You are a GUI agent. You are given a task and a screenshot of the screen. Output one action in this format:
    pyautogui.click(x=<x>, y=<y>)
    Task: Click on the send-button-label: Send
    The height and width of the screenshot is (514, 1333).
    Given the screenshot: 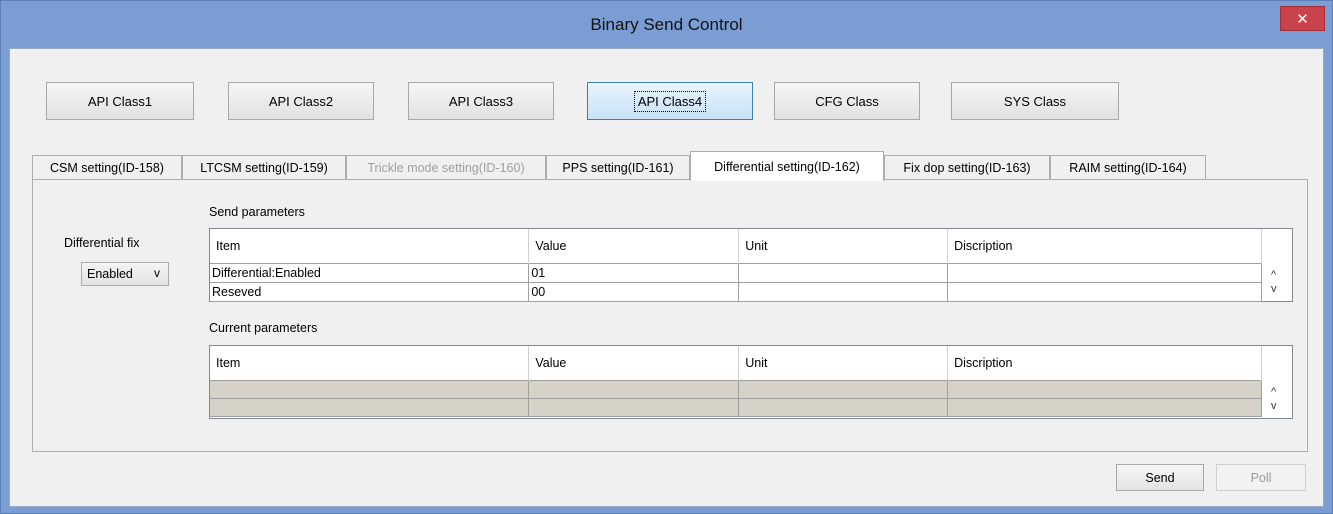 What is the action you would take?
    pyautogui.click(x=1160, y=477)
    